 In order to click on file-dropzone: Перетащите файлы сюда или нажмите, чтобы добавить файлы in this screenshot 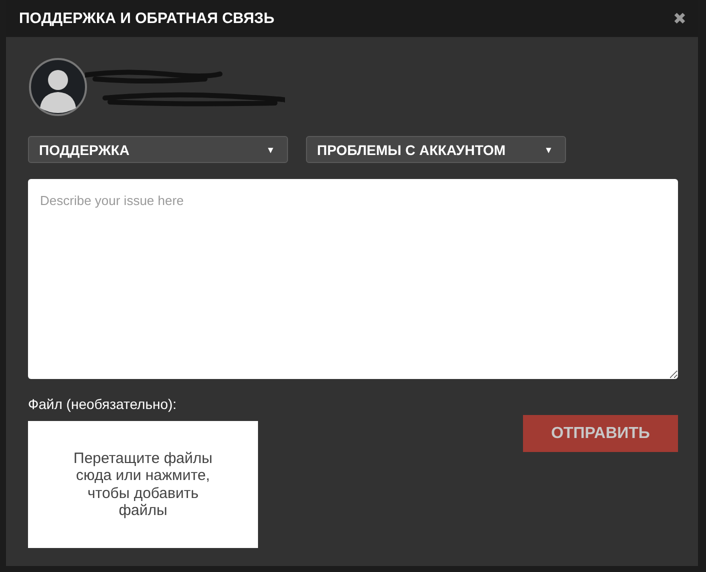, I will do `click(143, 484)`.